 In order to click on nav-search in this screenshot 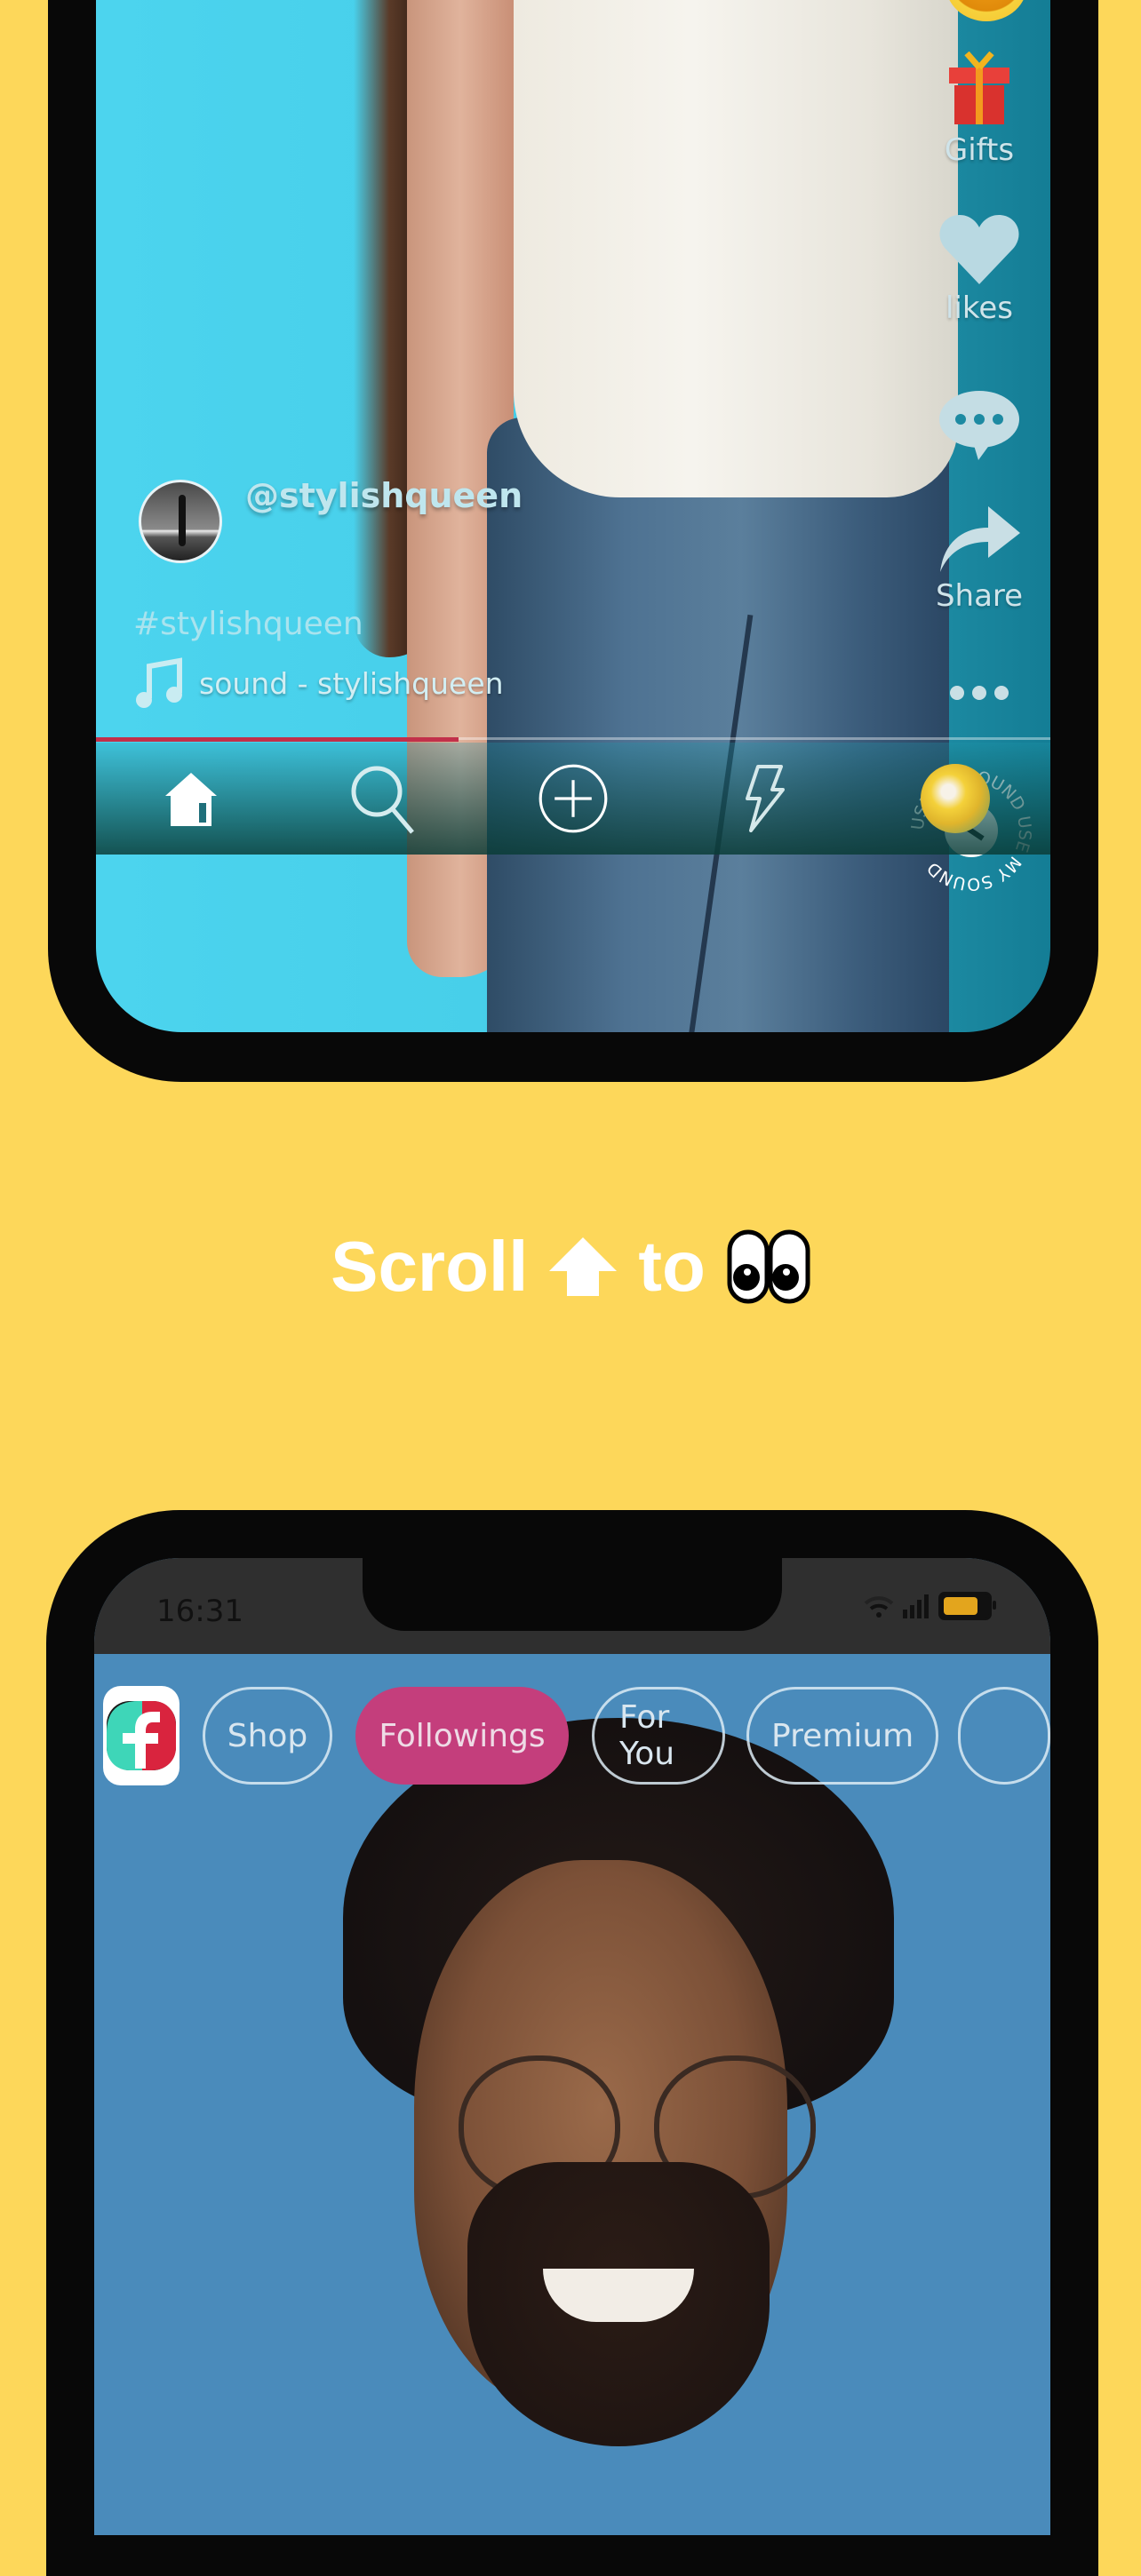, I will do `click(382, 798)`.